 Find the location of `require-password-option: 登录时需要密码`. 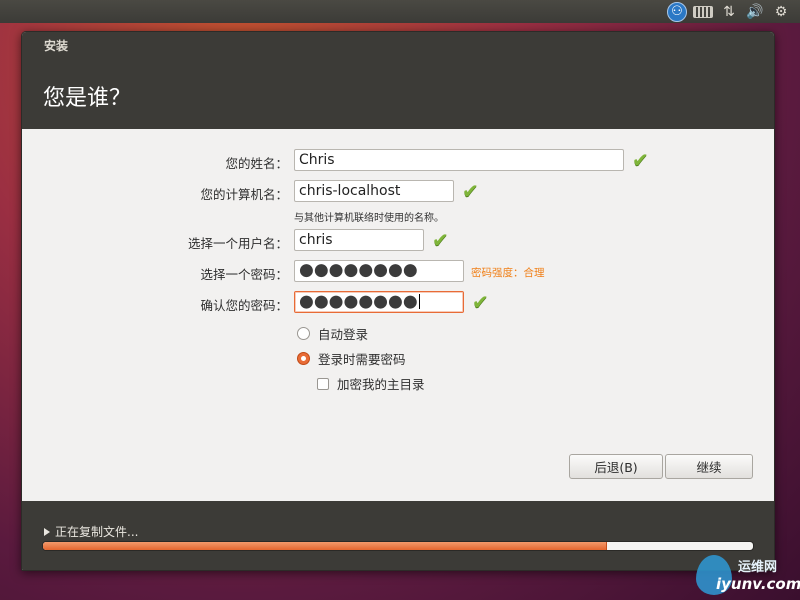

require-password-option: 登录时需要密码 is located at coordinates (351, 358).